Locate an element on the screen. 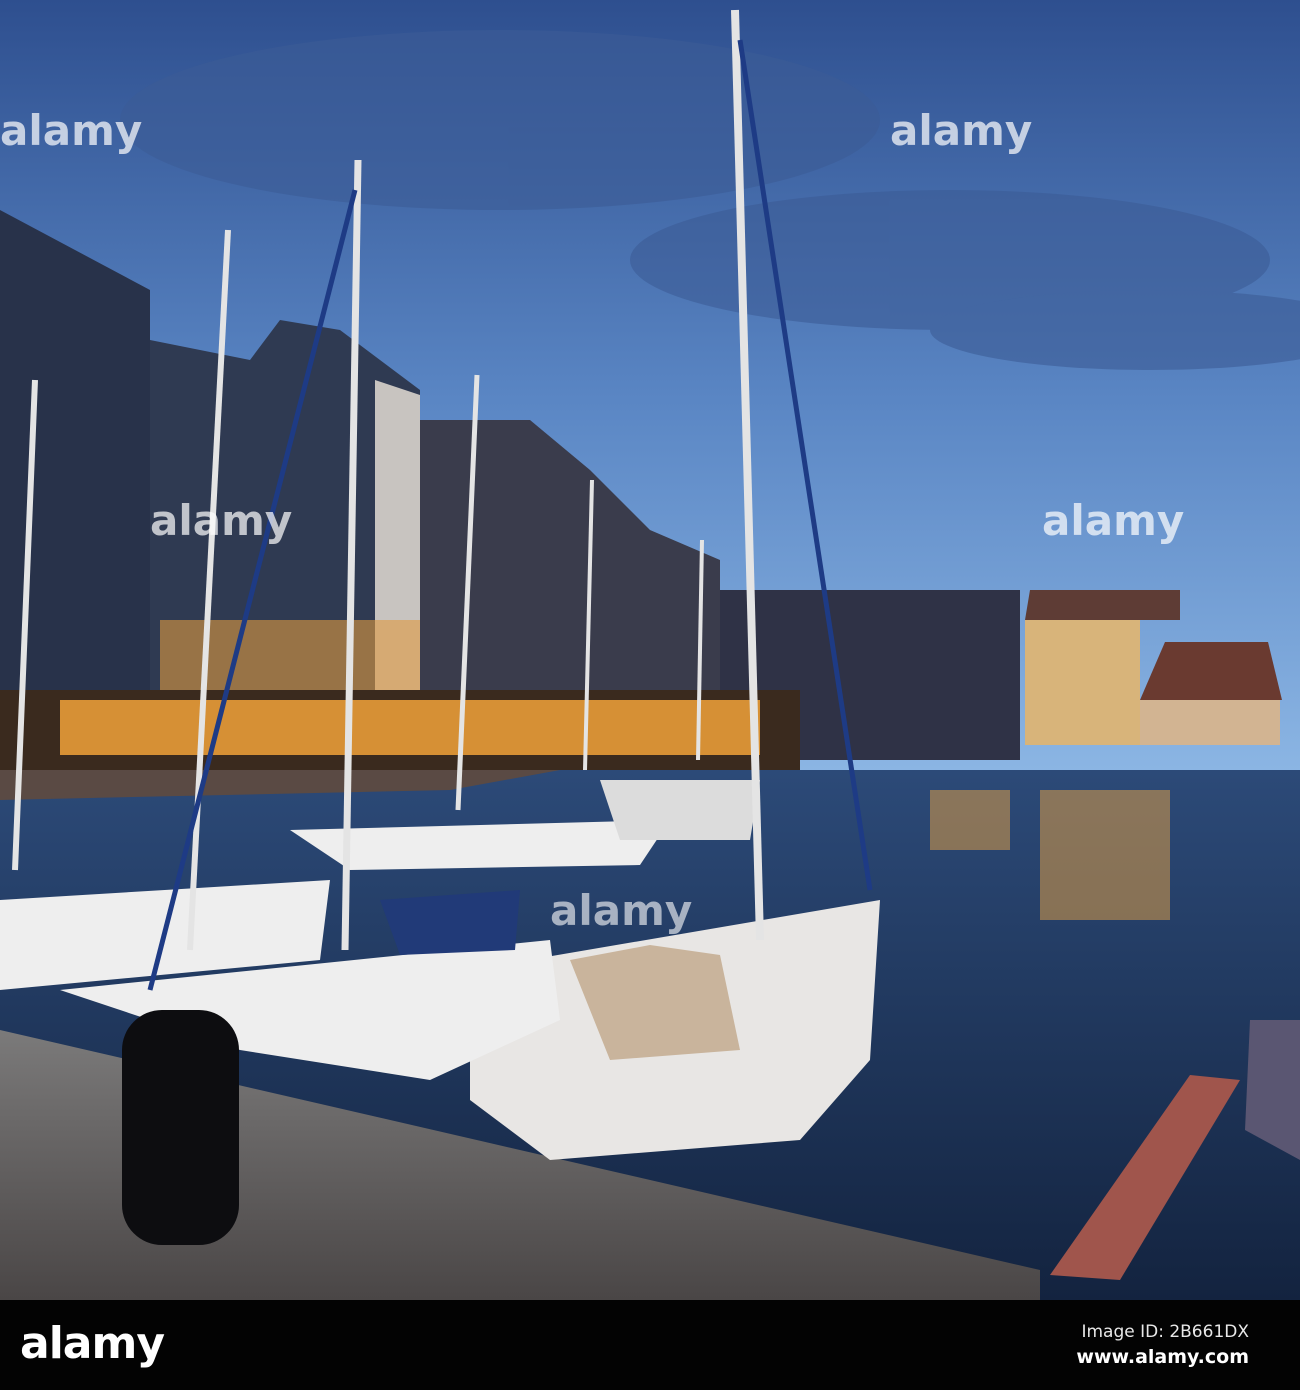  image-id: Image ID: 2B661DX is located at coordinates (1165, 1332).